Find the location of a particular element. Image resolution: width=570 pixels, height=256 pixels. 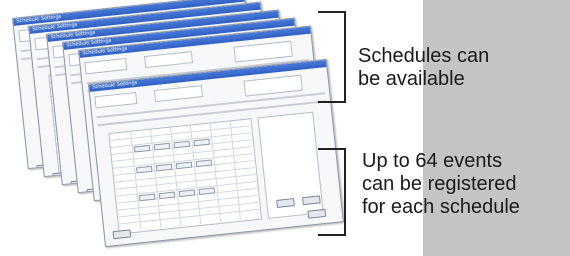

caption-top-line-2: be available is located at coordinates (411, 79).